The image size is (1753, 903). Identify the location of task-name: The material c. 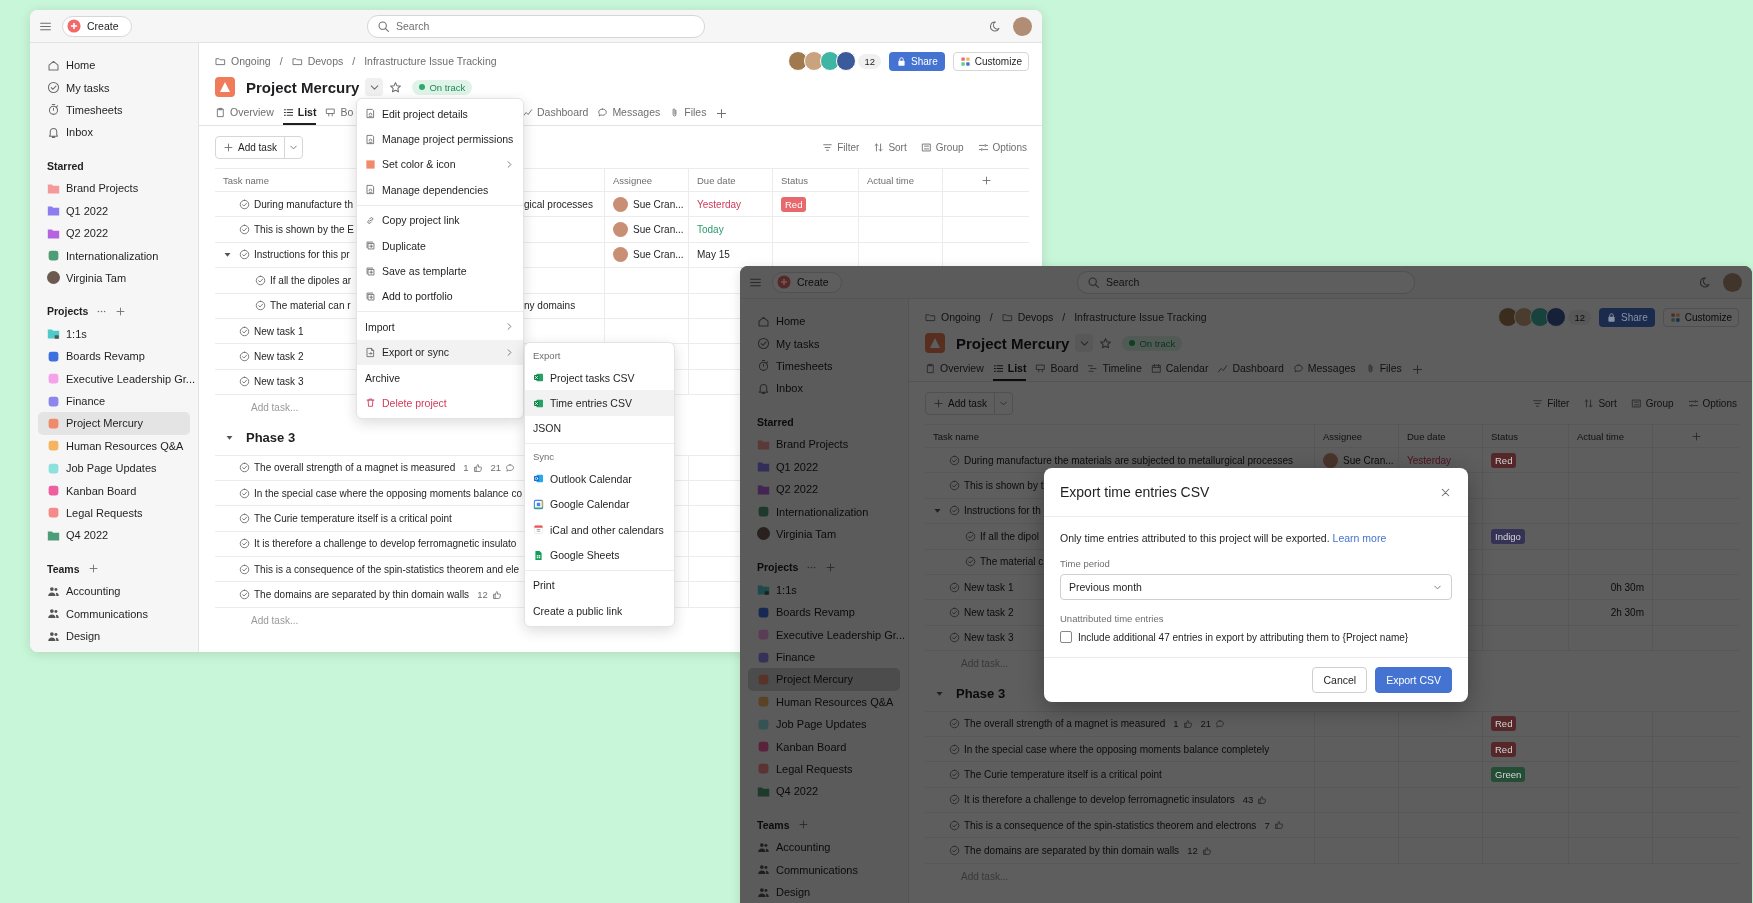
(1012, 562).